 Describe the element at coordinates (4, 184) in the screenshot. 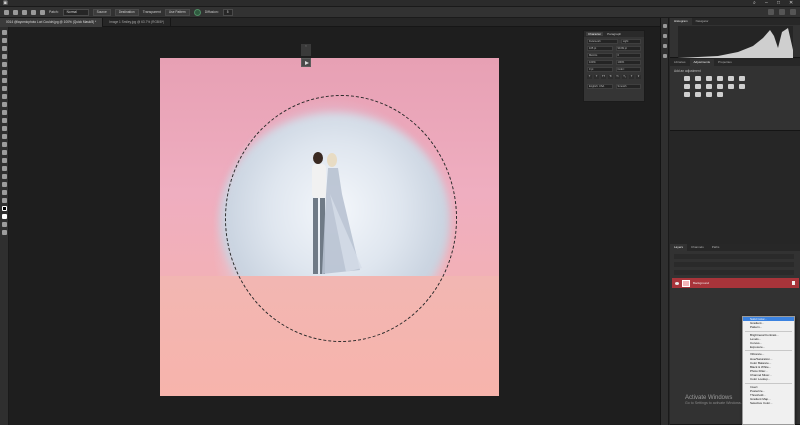

I see `hand-tool-icon` at that location.